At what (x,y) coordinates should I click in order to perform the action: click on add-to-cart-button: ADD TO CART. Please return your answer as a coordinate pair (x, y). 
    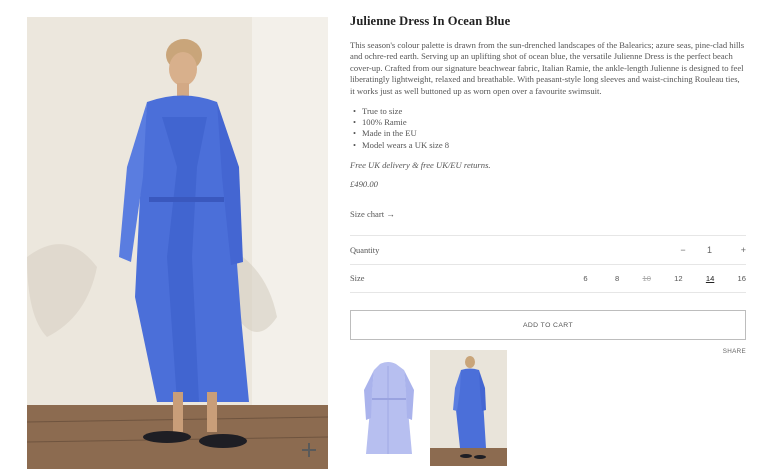
    Looking at the image, I should click on (548, 325).